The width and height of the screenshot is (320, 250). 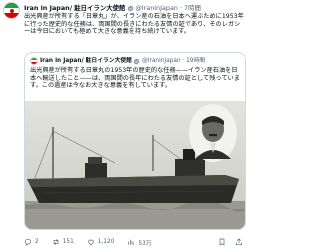 I want to click on bookmark-icon, so click(x=222, y=242).